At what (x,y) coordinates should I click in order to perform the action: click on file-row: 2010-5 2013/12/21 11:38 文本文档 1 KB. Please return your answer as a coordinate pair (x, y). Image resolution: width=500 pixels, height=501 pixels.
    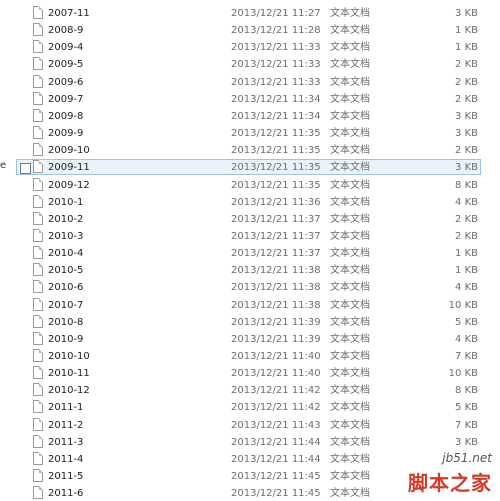
    Looking at the image, I should click on (250, 270).